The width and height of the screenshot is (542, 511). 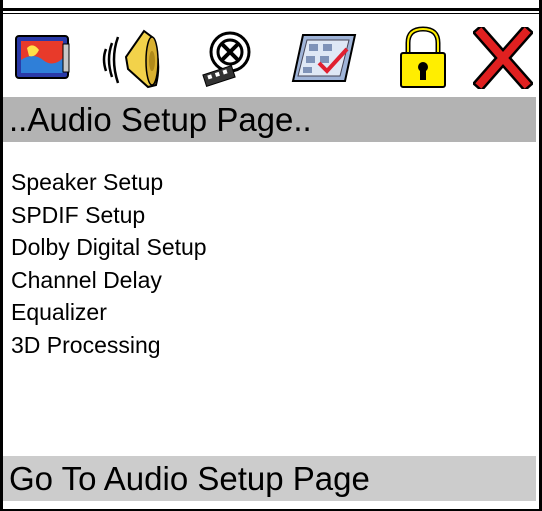 I want to click on preferences-checklist-icon, so click(x=324, y=58).